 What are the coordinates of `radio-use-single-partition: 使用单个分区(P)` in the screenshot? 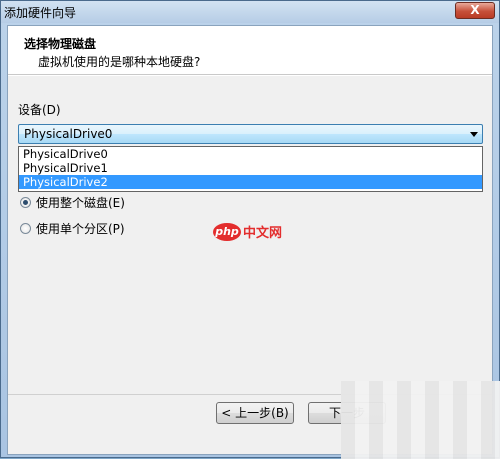 It's located at (72, 228).